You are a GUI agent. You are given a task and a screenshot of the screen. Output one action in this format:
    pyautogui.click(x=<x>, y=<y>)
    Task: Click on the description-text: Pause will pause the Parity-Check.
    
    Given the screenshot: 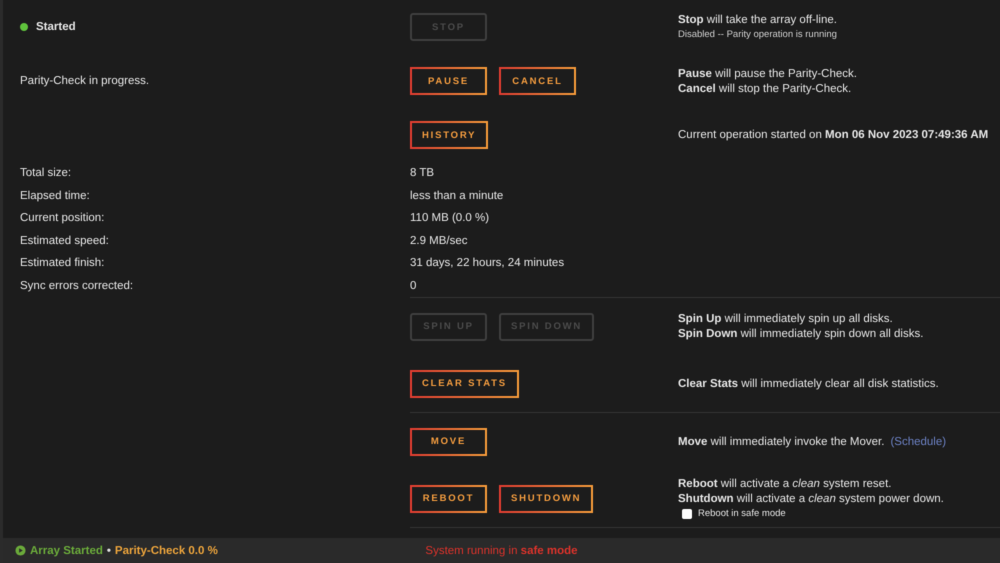 What is the action you would take?
    pyautogui.click(x=768, y=74)
    